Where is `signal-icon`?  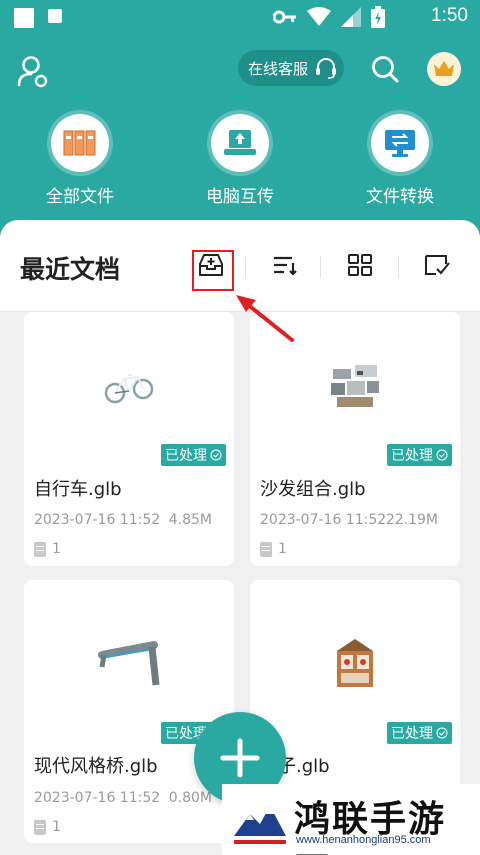
signal-icon is located at coordinates (351, 17).